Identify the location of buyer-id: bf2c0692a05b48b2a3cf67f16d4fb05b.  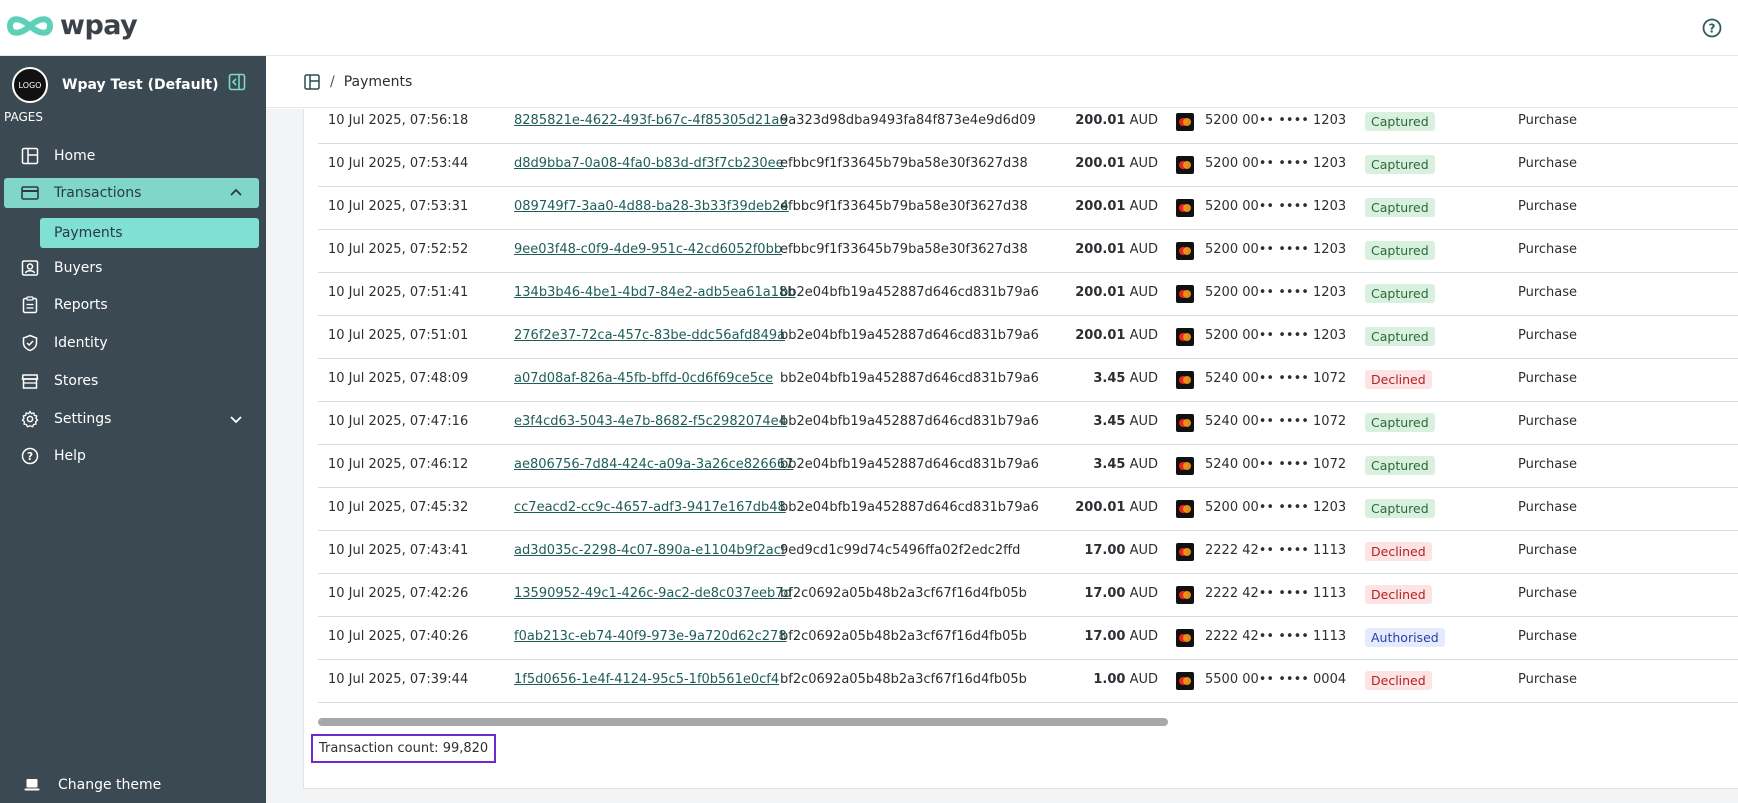
(903, 593).